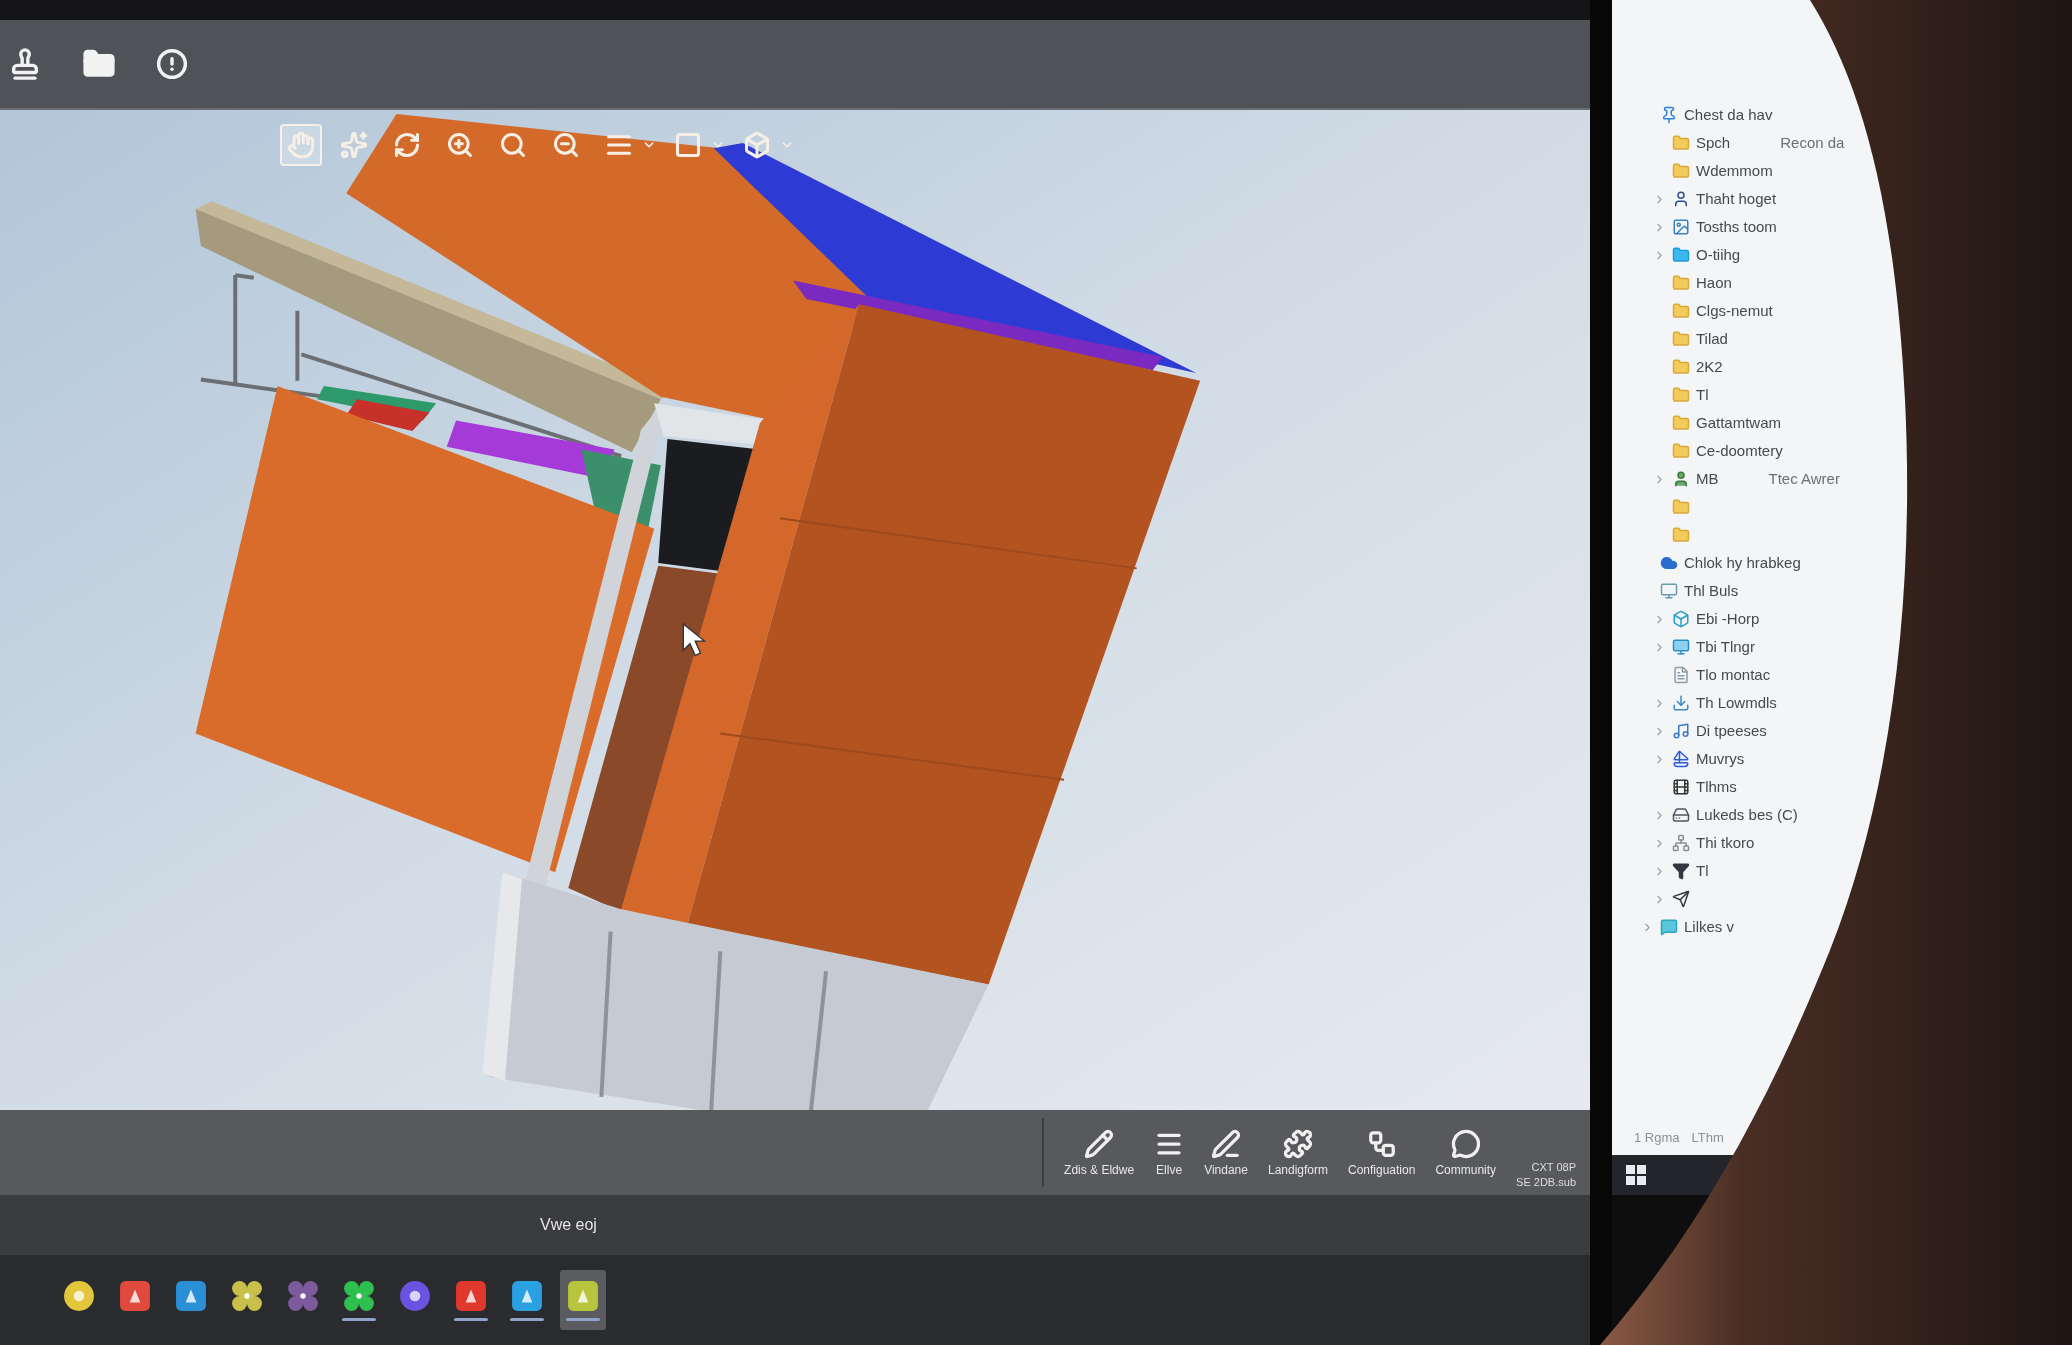 The image size is (2072, 1345). What do you see at coordinates (1720, 759) in the screenshot?
I see `tree-item-label: Muvrys` at bounding box center [1720, 759].